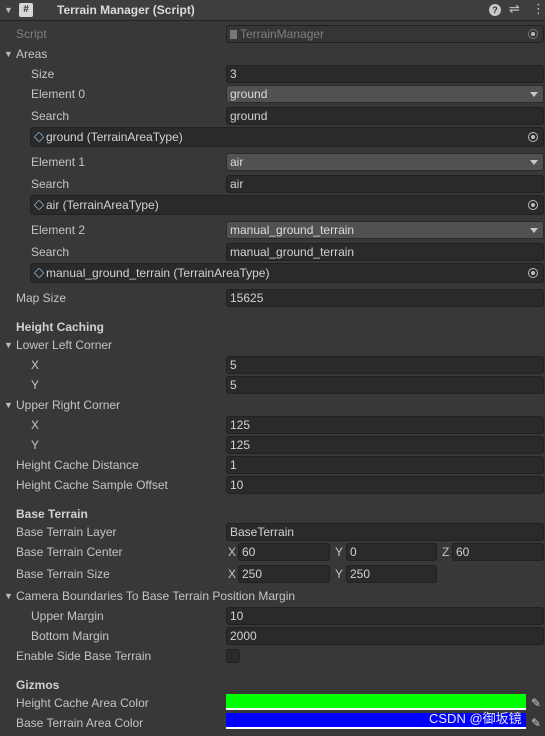 The height and width of the screenshot is (736, 545). Describe the element at coordinates (287, 205) in the screenshot. I see `element-1-object-field: air (TerrainAreaType)` at that location.